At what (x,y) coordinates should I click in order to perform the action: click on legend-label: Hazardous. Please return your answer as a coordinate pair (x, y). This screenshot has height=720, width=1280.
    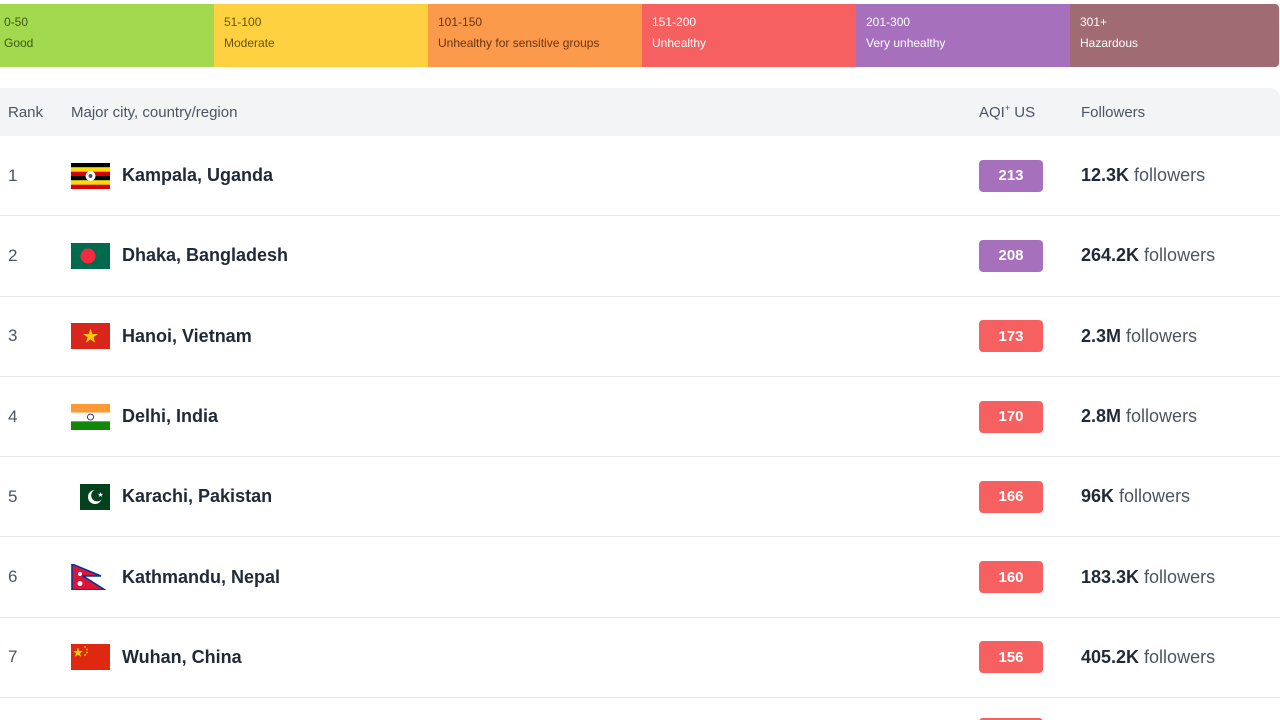
    Looking at the image, I should click on (1109, 43).